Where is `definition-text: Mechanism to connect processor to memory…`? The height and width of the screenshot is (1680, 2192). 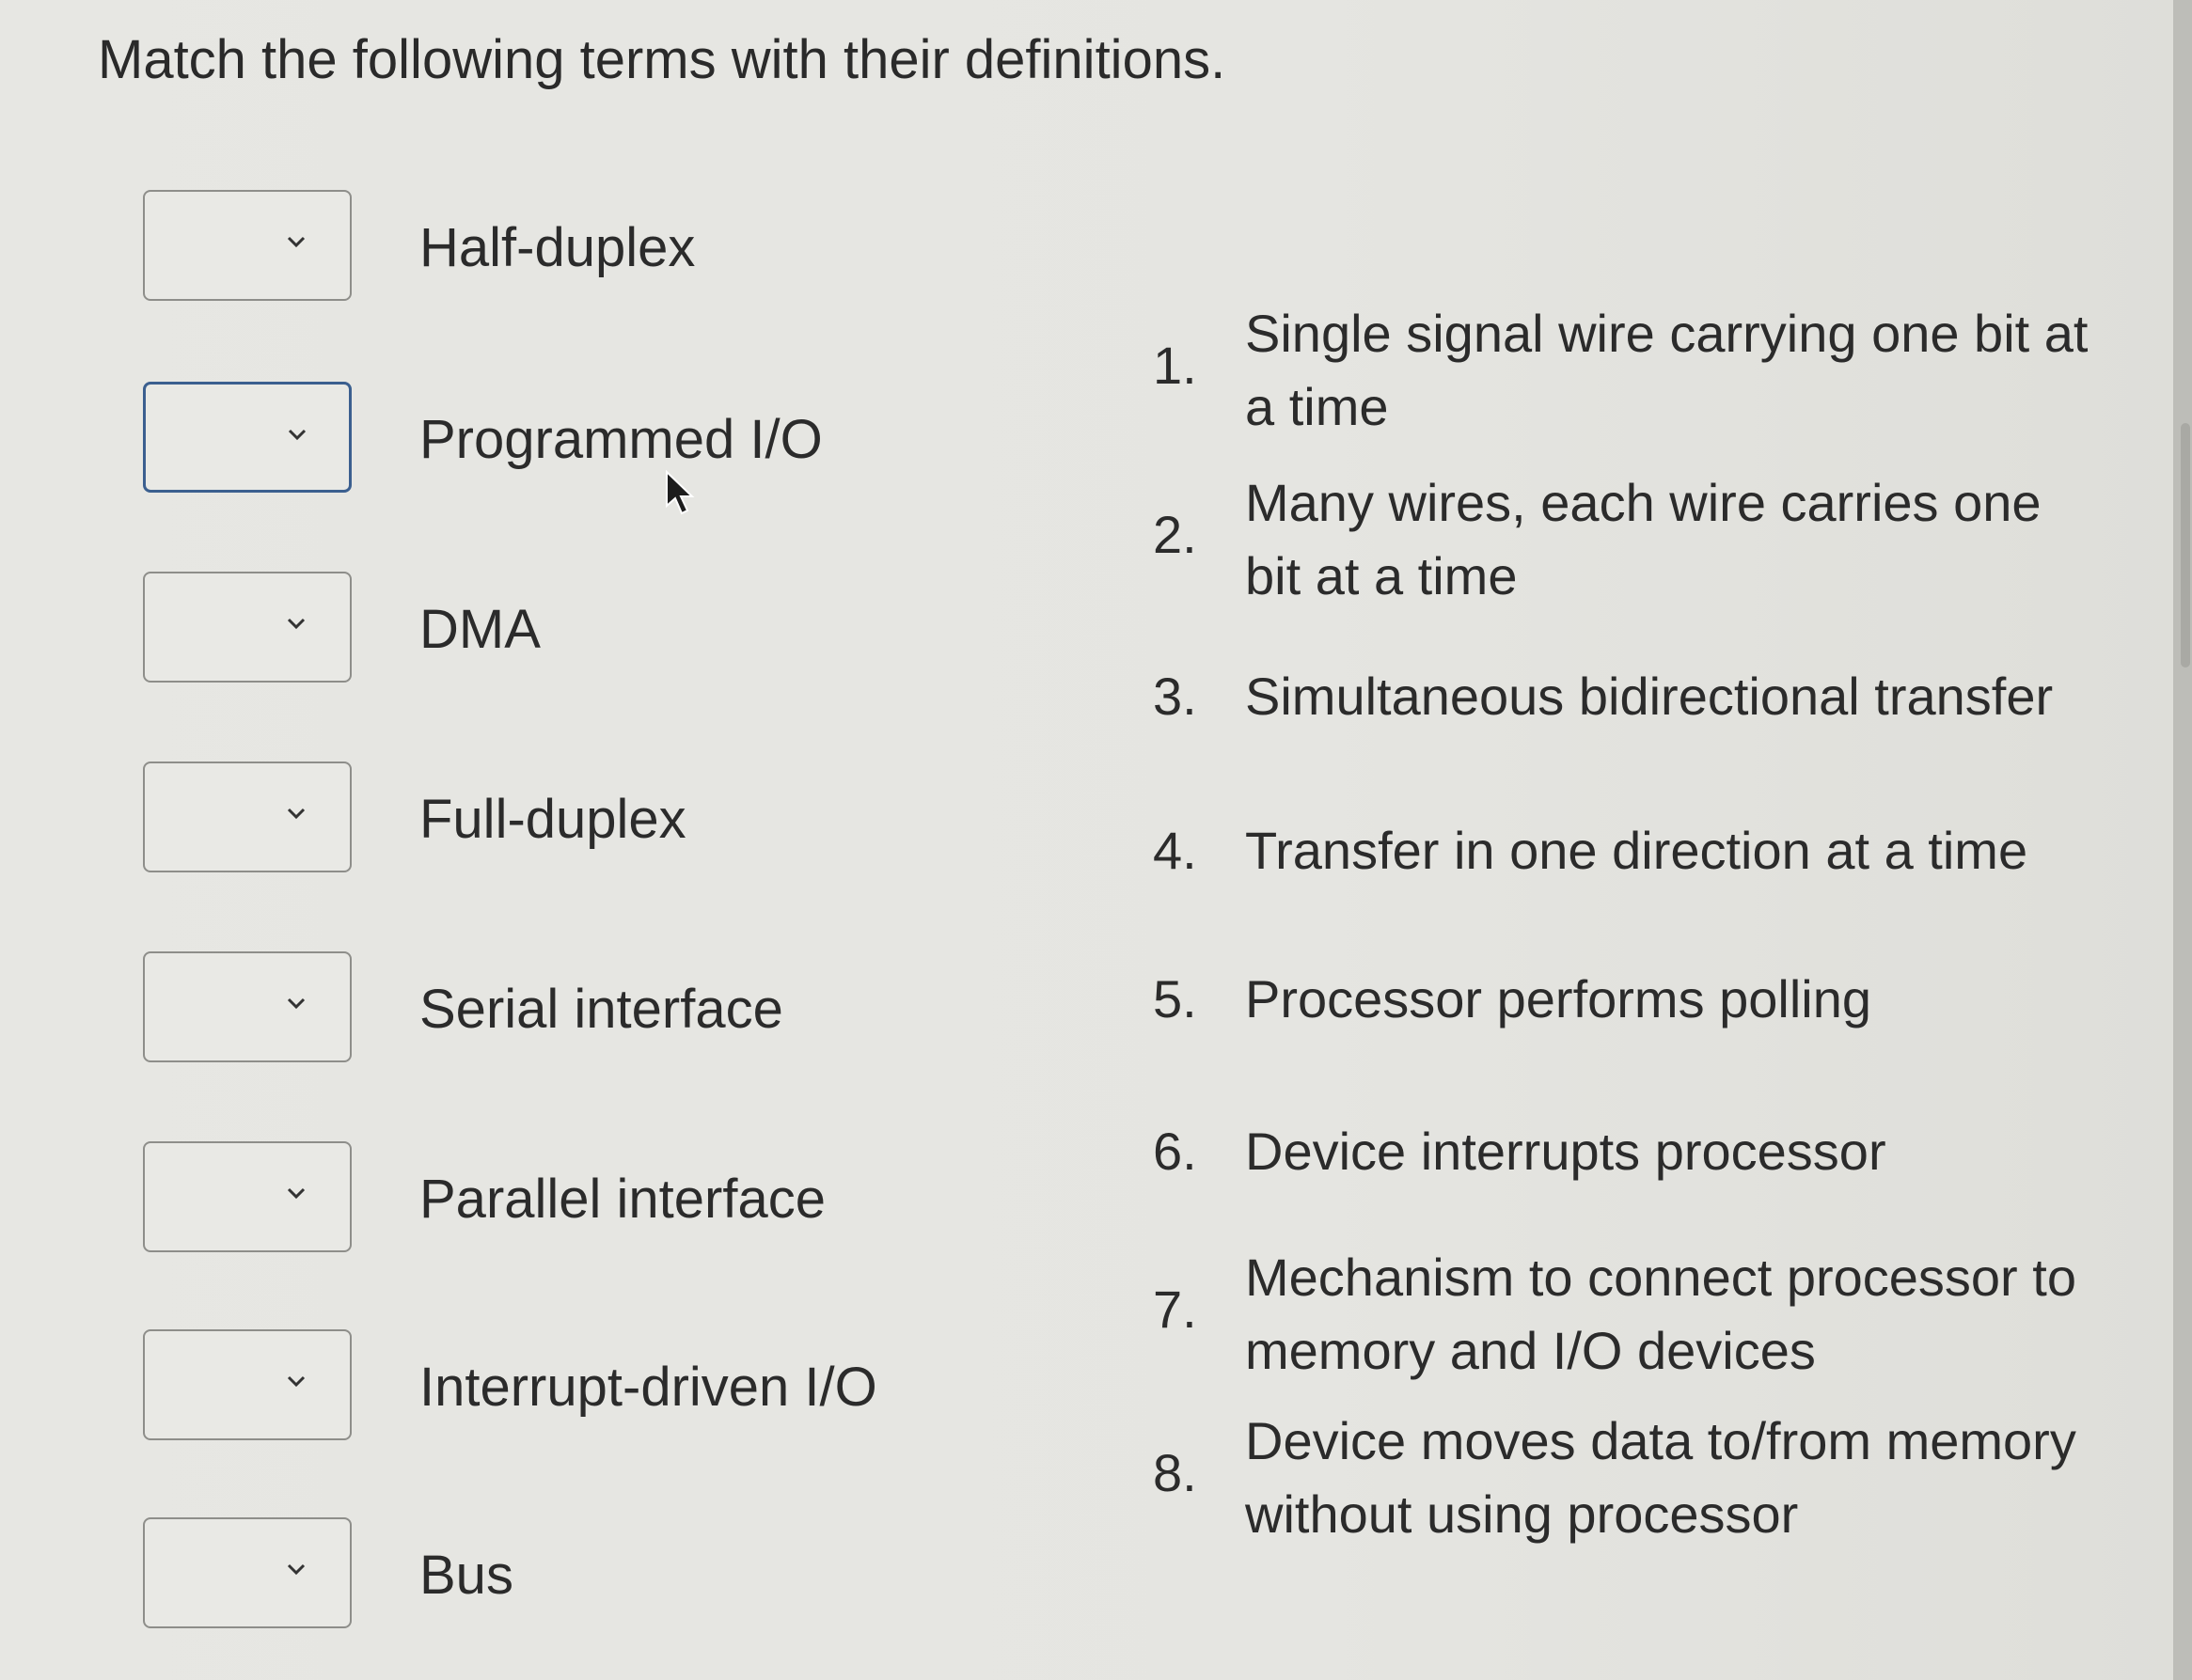 definition-text: Mechanism to connect processor to memory… is located at coordinates (1696, 1314).